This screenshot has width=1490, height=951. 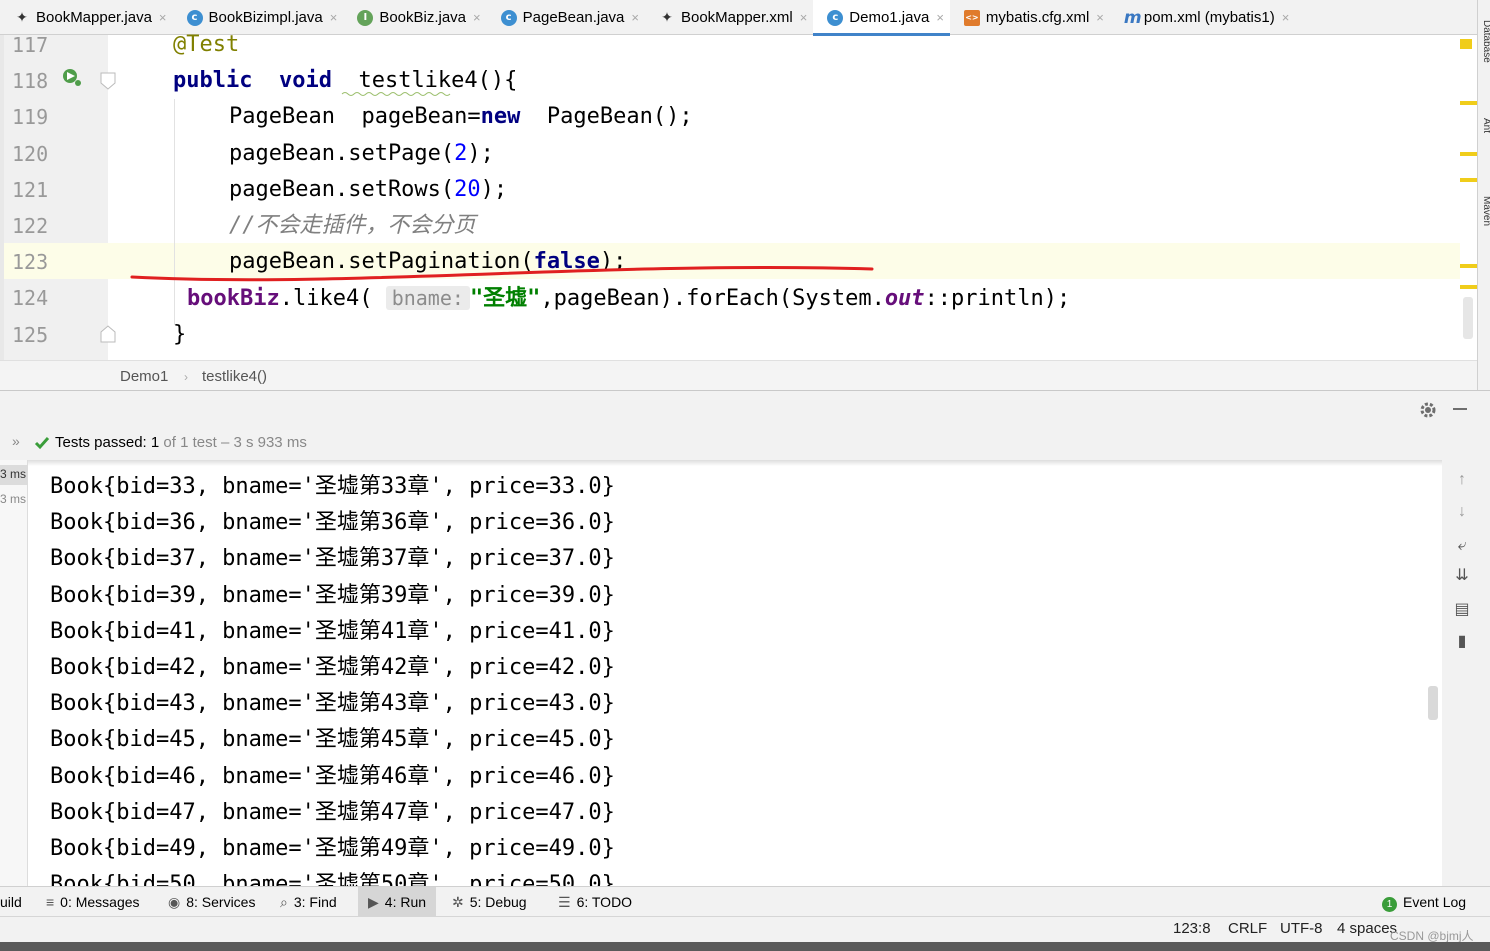 I want to click on event-badge: 1, so click(x=1389, y=904).